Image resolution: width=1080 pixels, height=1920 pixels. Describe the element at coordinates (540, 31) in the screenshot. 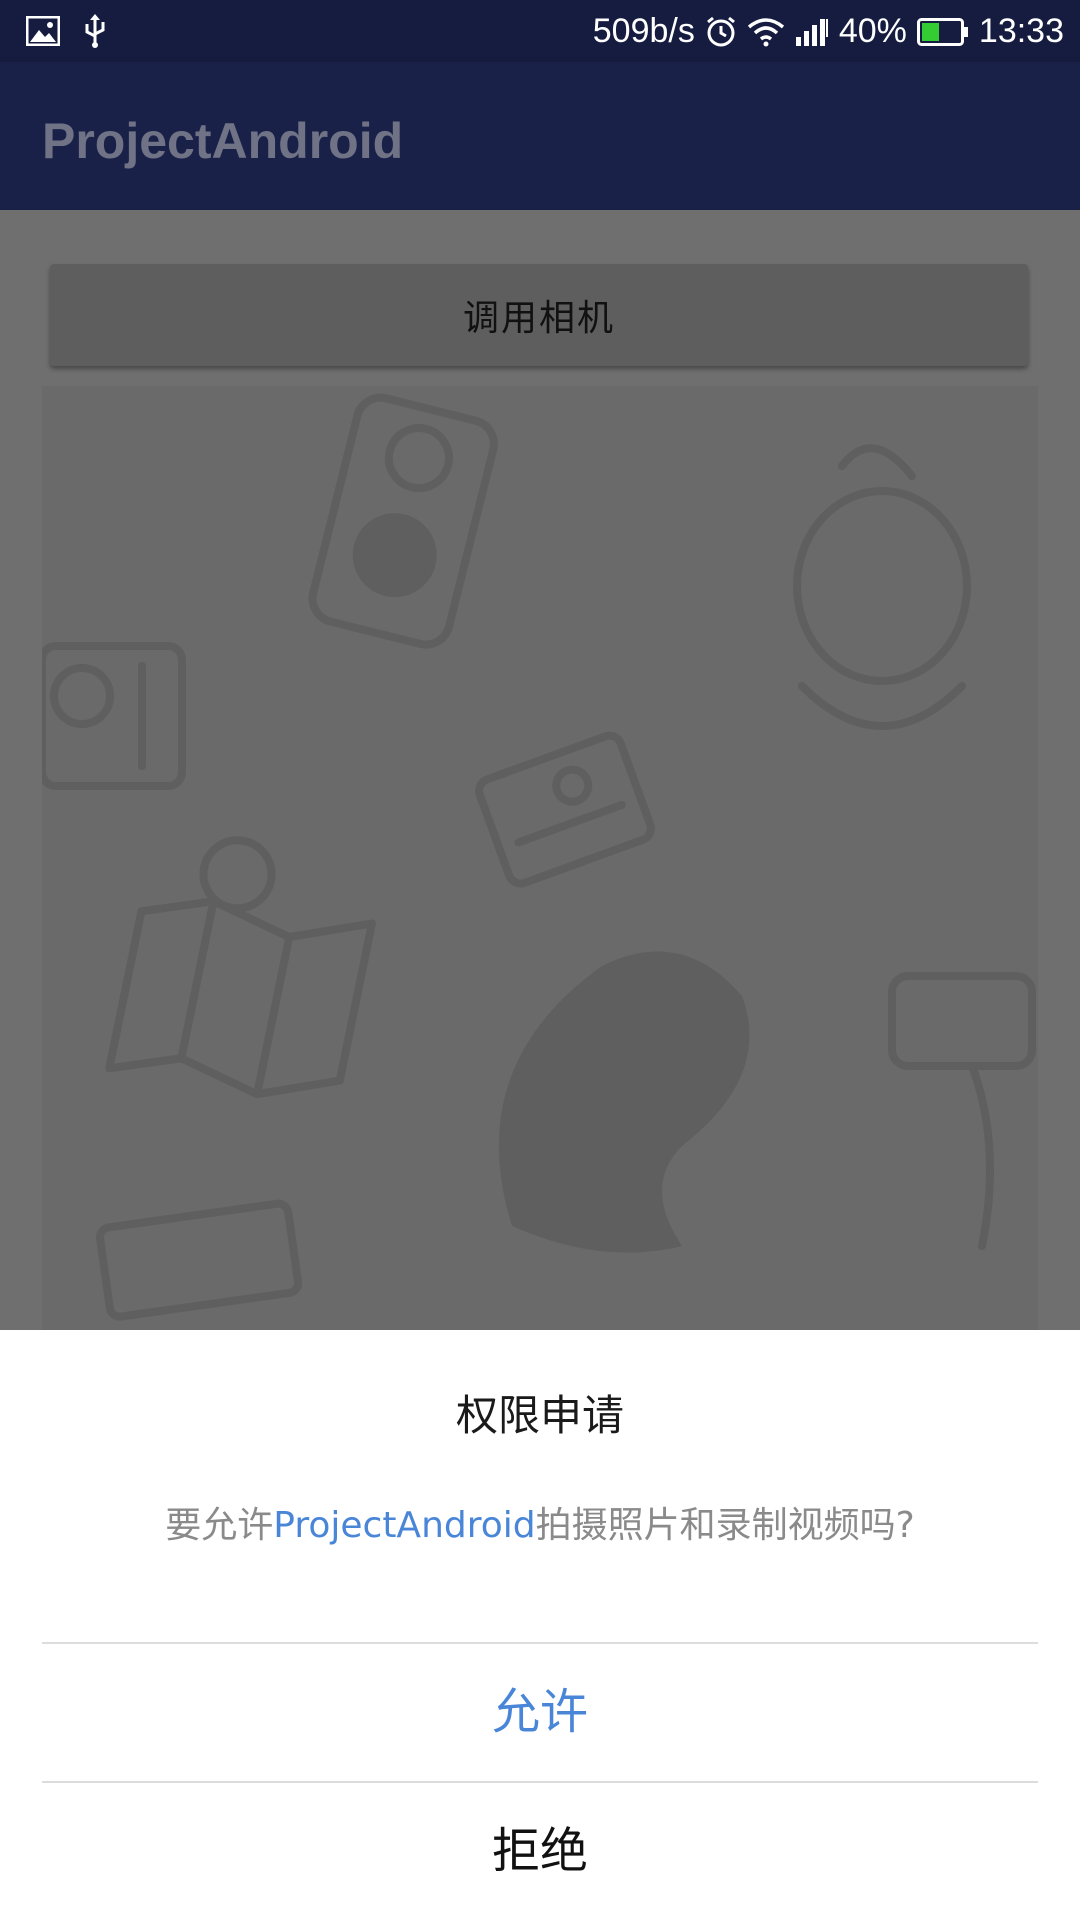

I see `status-bar: 509b/s 40% 13:33` at that location.